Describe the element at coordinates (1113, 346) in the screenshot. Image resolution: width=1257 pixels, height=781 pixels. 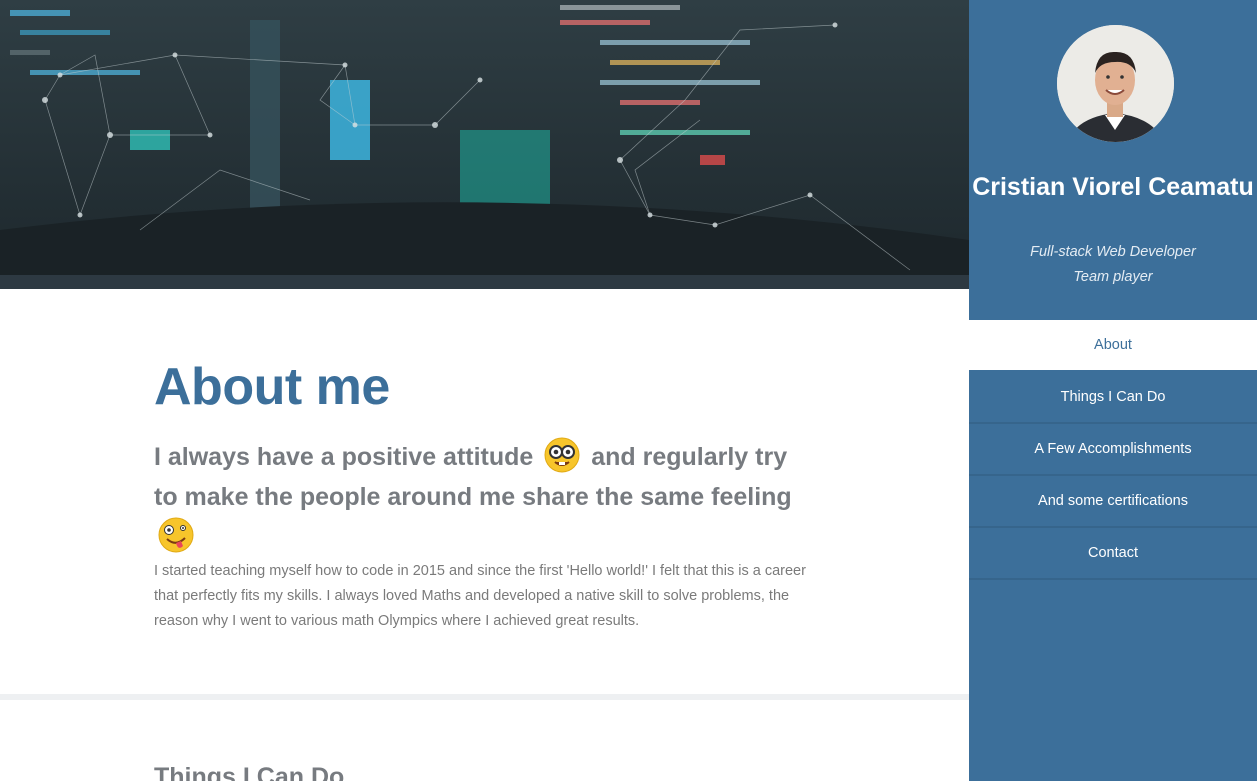
I see `nav-item-about: About` at that location.